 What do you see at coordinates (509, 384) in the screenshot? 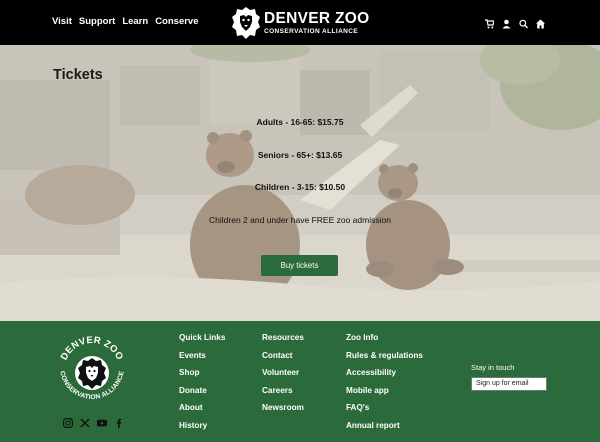
I see `email-signup-field: Sign up for email` at bounding box center [509, 384].